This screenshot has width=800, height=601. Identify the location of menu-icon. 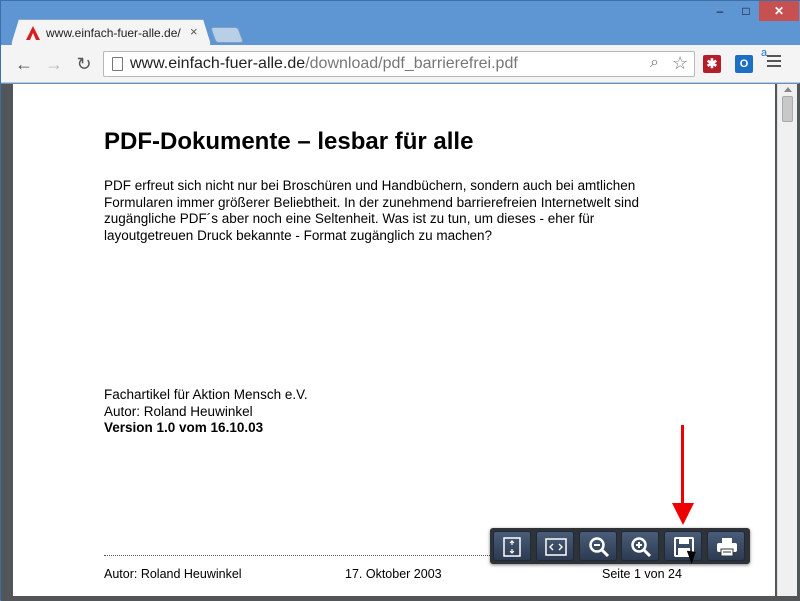
(774, 62).